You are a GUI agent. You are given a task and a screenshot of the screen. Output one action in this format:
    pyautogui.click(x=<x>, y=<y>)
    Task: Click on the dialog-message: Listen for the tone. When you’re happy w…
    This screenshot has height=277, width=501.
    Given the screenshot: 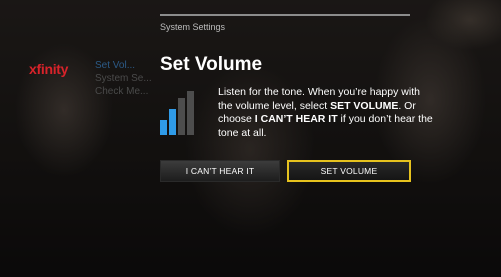 What is the action you would take?
    pyautogui.click(x=327, y=113)
    